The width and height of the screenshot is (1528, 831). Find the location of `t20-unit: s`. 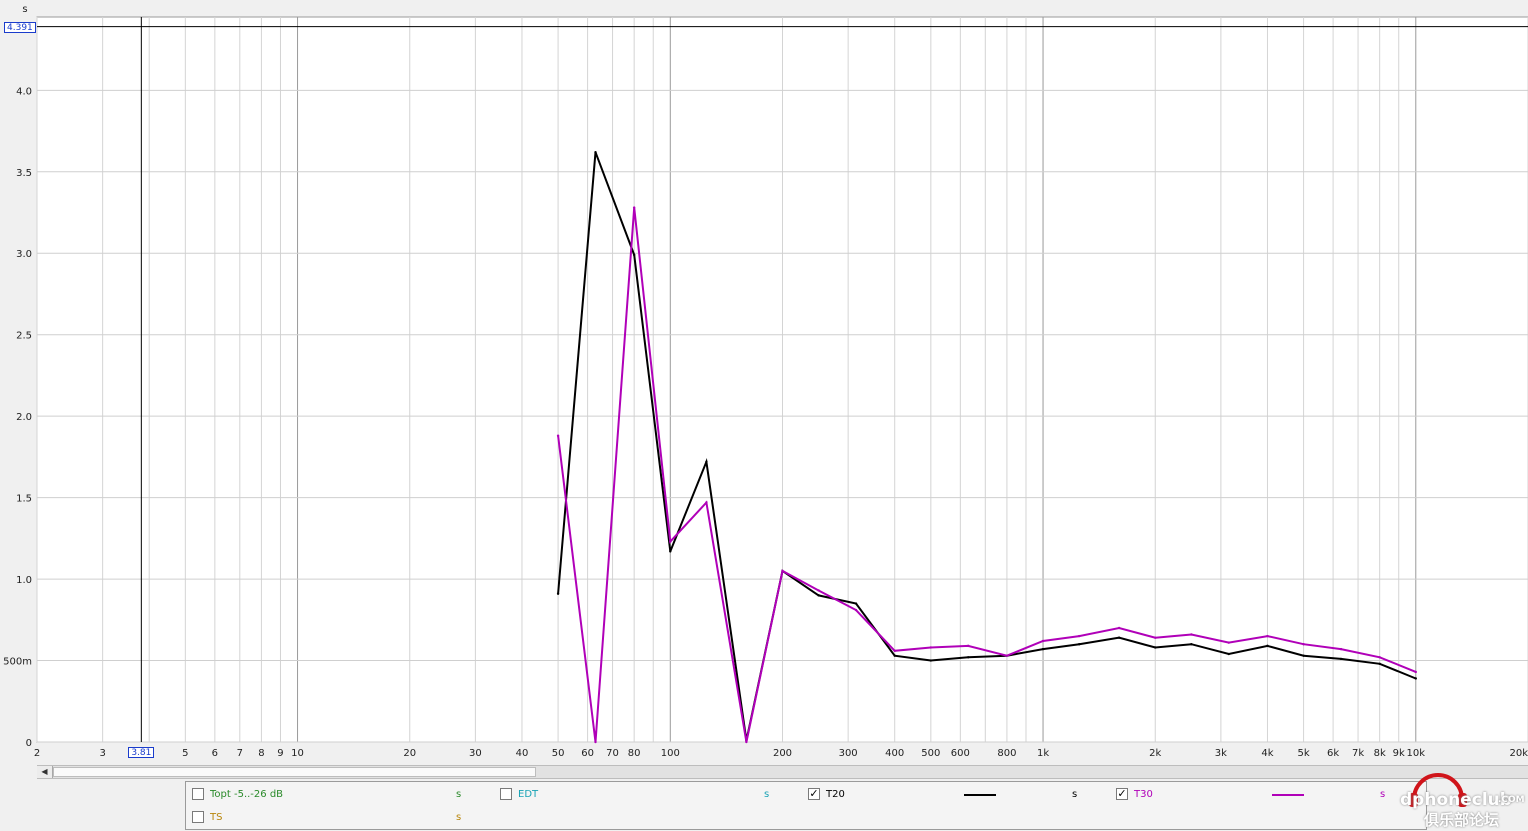

t20-unit: s is located at coordinates (1075, 794).